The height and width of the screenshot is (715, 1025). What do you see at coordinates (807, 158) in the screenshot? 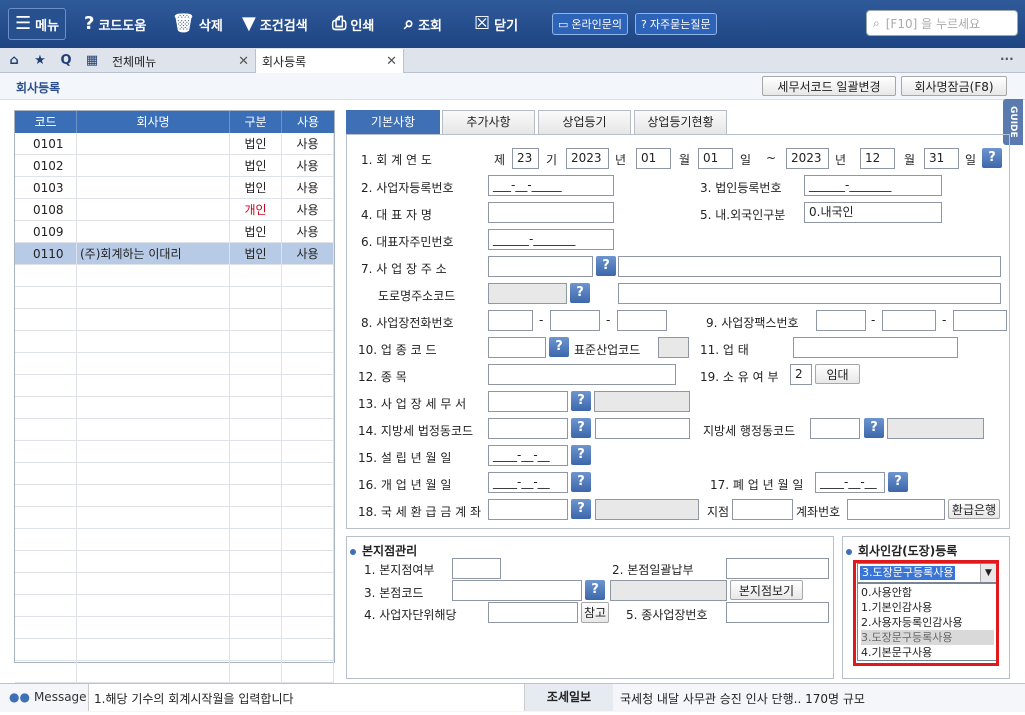
I see `end-year-input: 2023` at bounding box center [807, 158].